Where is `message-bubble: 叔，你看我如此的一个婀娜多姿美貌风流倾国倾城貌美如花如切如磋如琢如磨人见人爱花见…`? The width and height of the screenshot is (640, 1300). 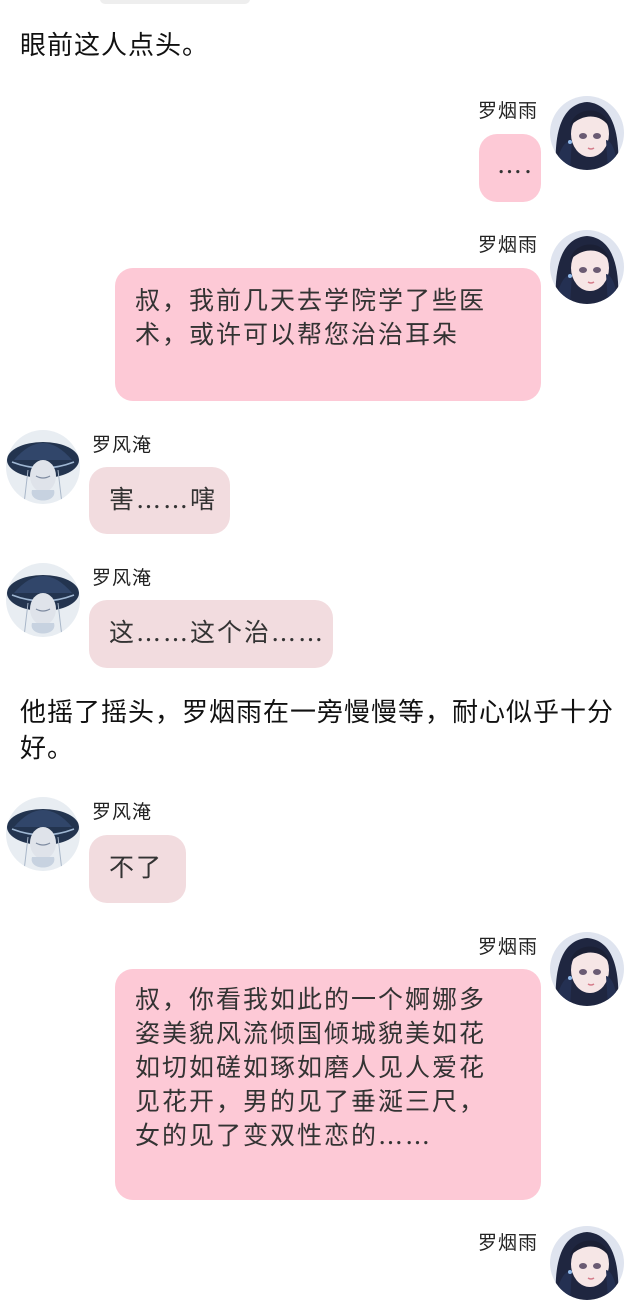
message-bubble: 叔，你看我如此的一个婀娜多姿美貌风流倾国倾城貌美如花如切如磋如琢如磨人见人爱花见… is located at coordinates (328, 1084).